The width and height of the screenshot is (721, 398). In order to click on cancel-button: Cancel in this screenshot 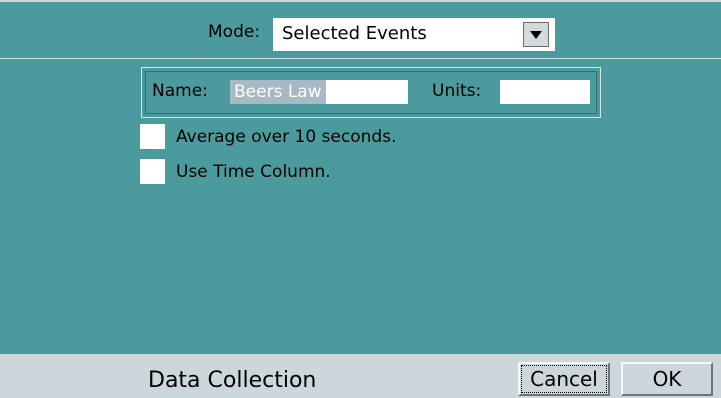, I will do `click(564, 379)`.